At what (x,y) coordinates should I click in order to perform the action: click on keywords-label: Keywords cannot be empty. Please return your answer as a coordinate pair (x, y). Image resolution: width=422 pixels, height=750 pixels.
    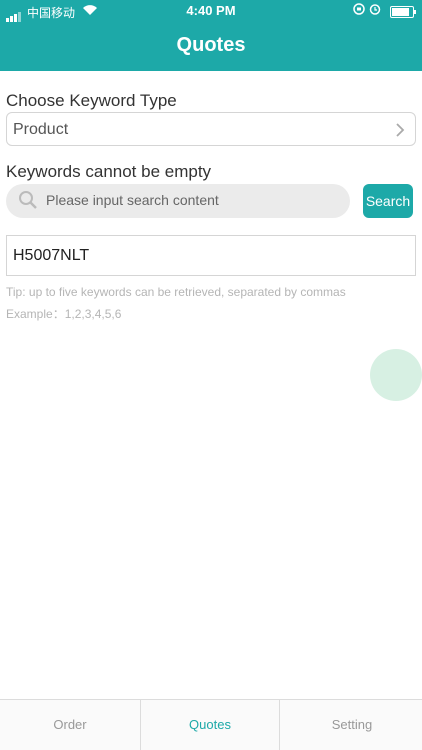
    Looking at the image, I should click on (109, 171).